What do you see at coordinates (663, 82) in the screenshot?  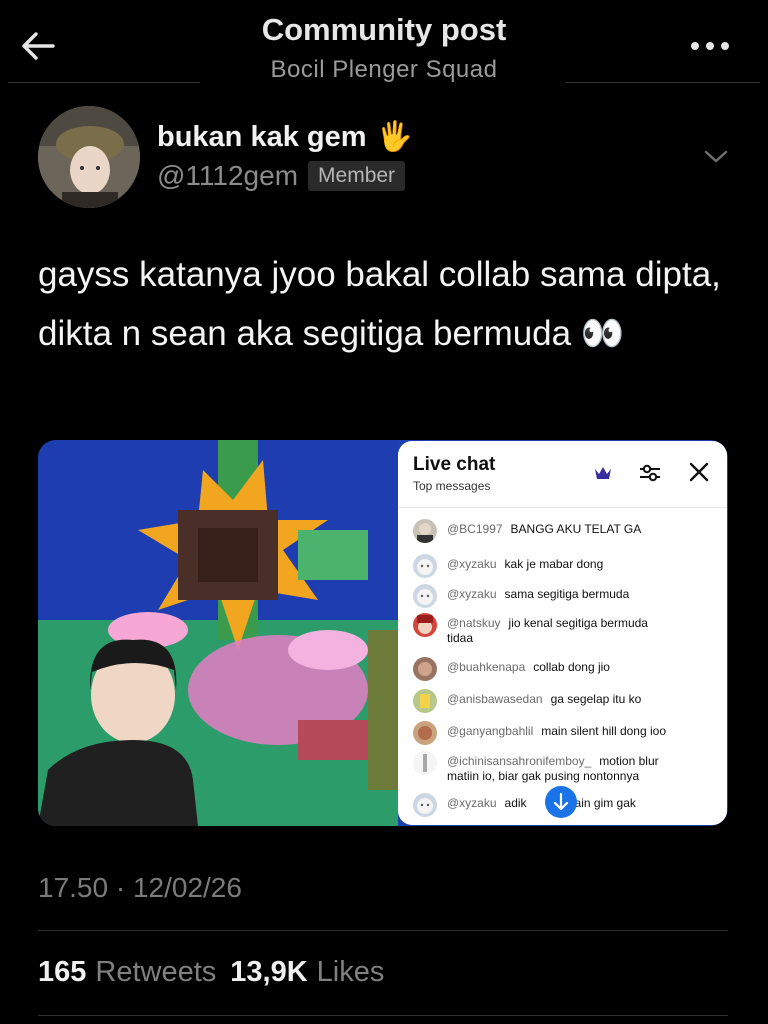 I see `header-divider-right` at bounding box center [663, 82].